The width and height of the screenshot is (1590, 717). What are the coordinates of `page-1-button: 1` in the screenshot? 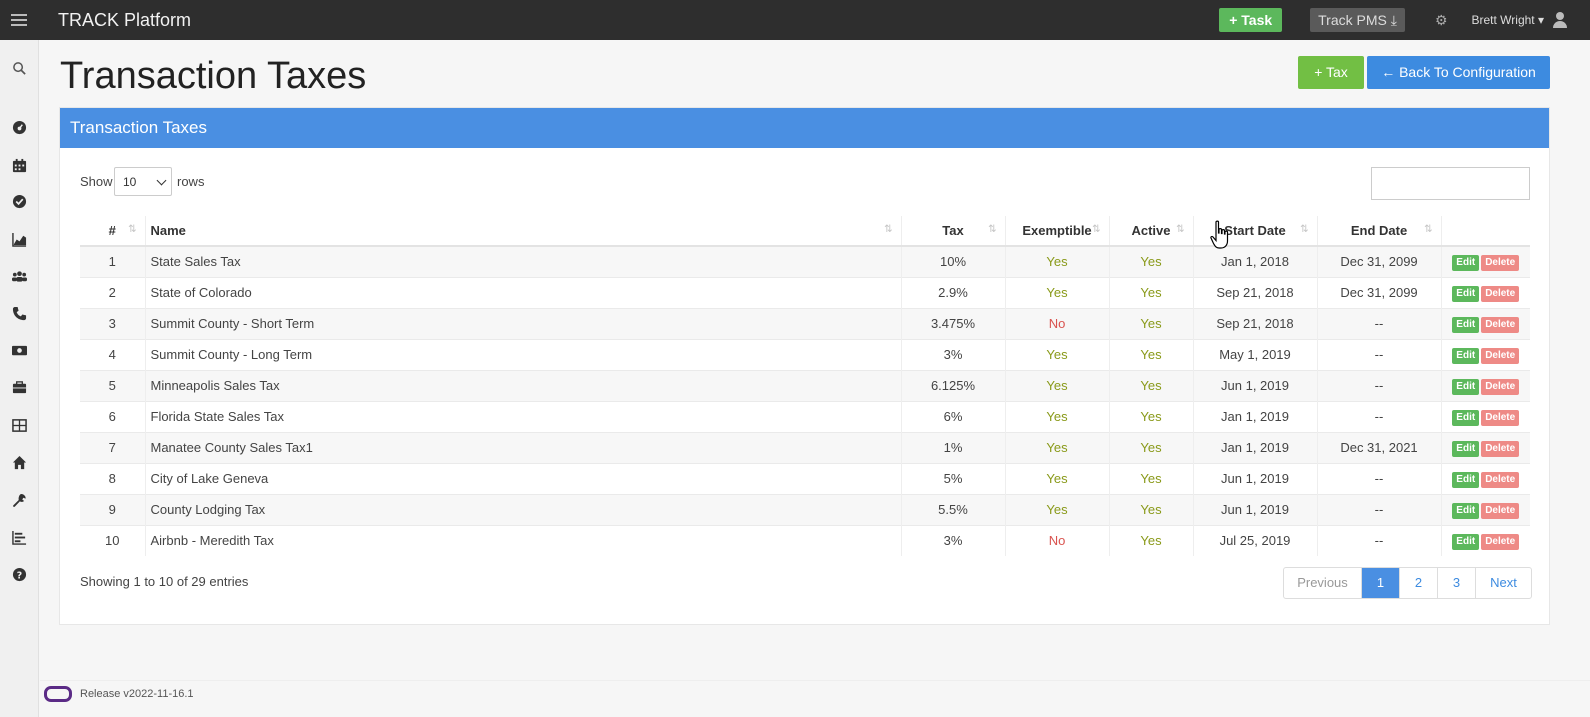 It's located at (1380, 583).